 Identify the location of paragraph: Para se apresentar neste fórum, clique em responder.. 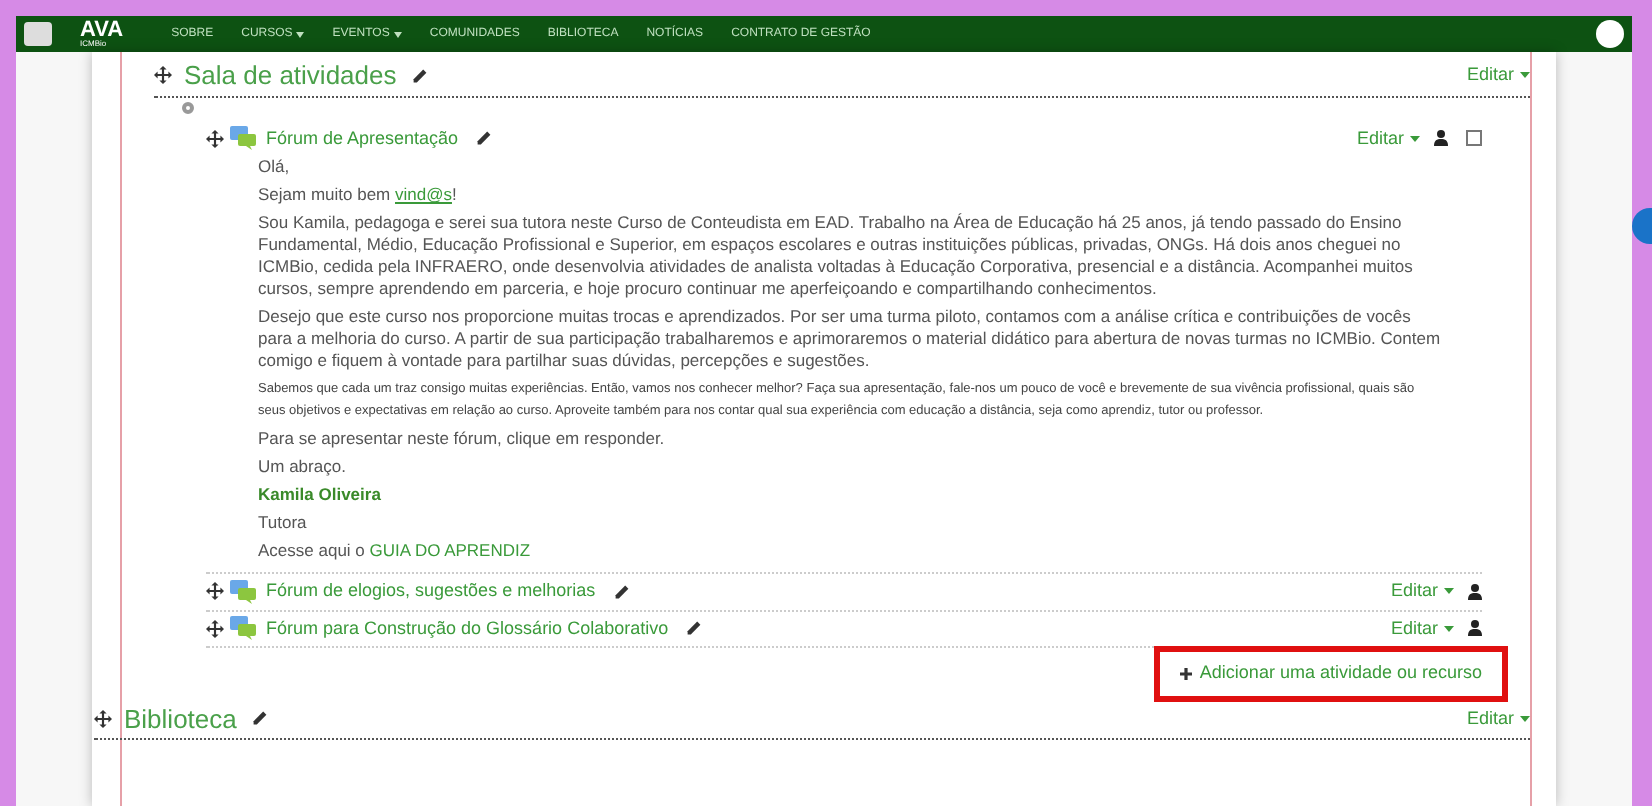
(462, 439).